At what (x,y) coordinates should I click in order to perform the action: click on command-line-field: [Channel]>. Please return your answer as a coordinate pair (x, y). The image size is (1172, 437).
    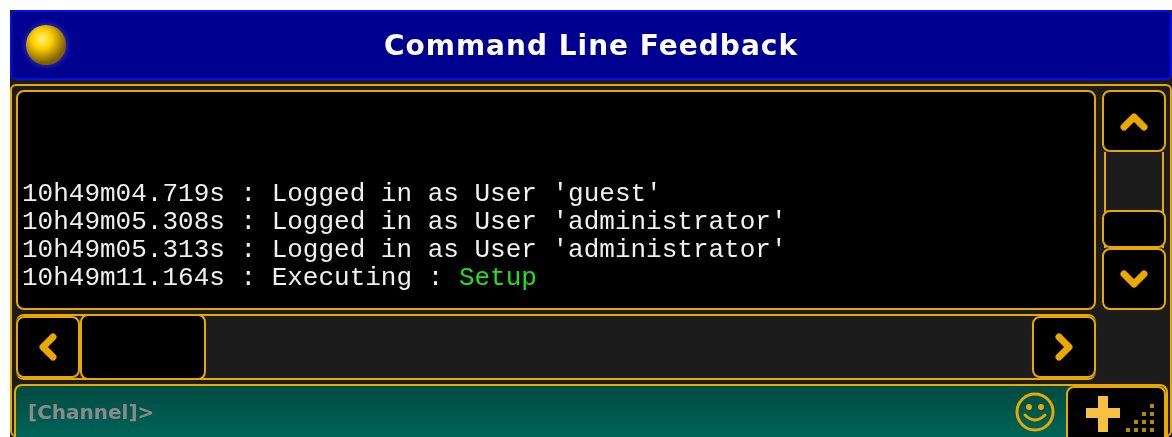
    Looking at the image, I should click on (591, 410).